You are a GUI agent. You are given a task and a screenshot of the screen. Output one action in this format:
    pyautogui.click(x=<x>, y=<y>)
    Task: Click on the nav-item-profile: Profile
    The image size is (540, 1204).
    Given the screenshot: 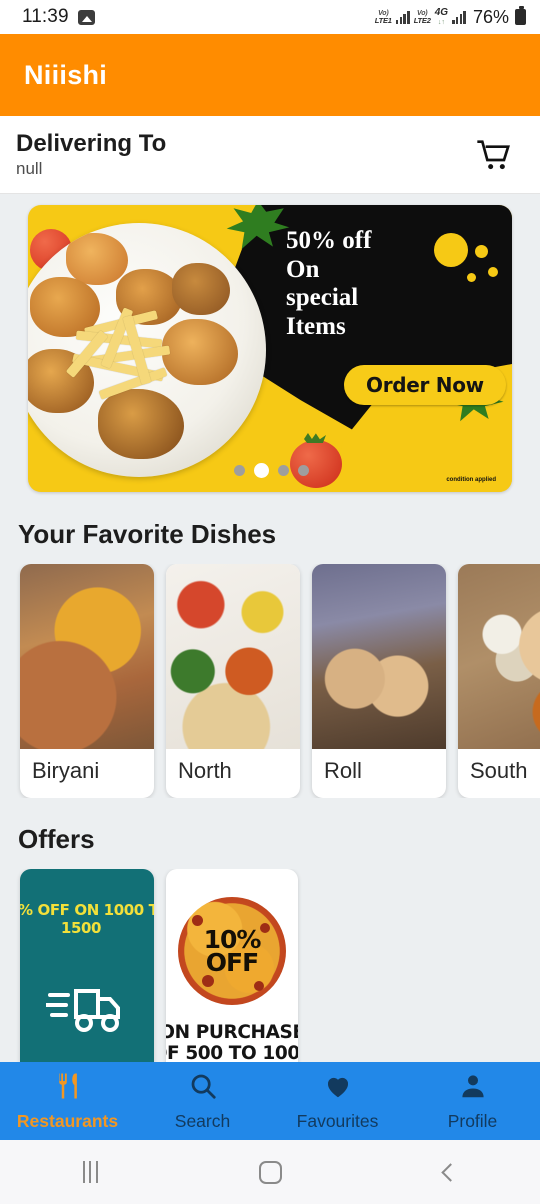 What is the action you would take?
    pyautogui.click(x=472, y=1101)
    